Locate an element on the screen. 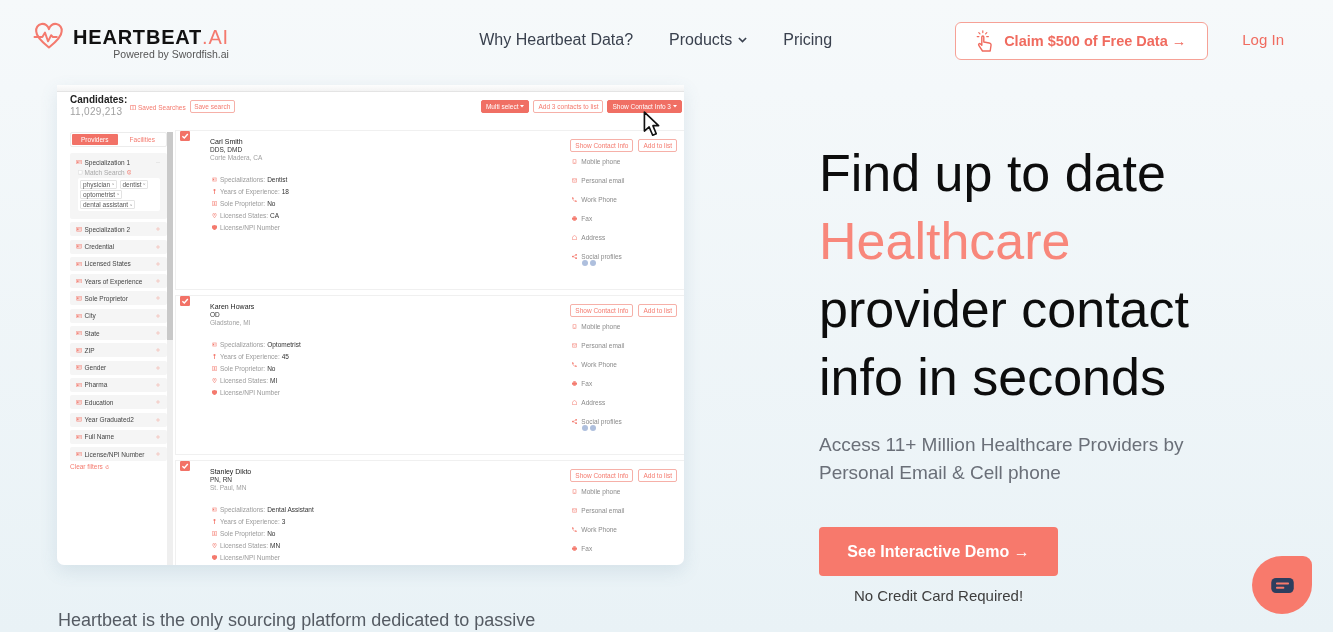 Image resolution: width=1333 pixels, height=632 pixels. info-icon is located at coordinates (129, 172).